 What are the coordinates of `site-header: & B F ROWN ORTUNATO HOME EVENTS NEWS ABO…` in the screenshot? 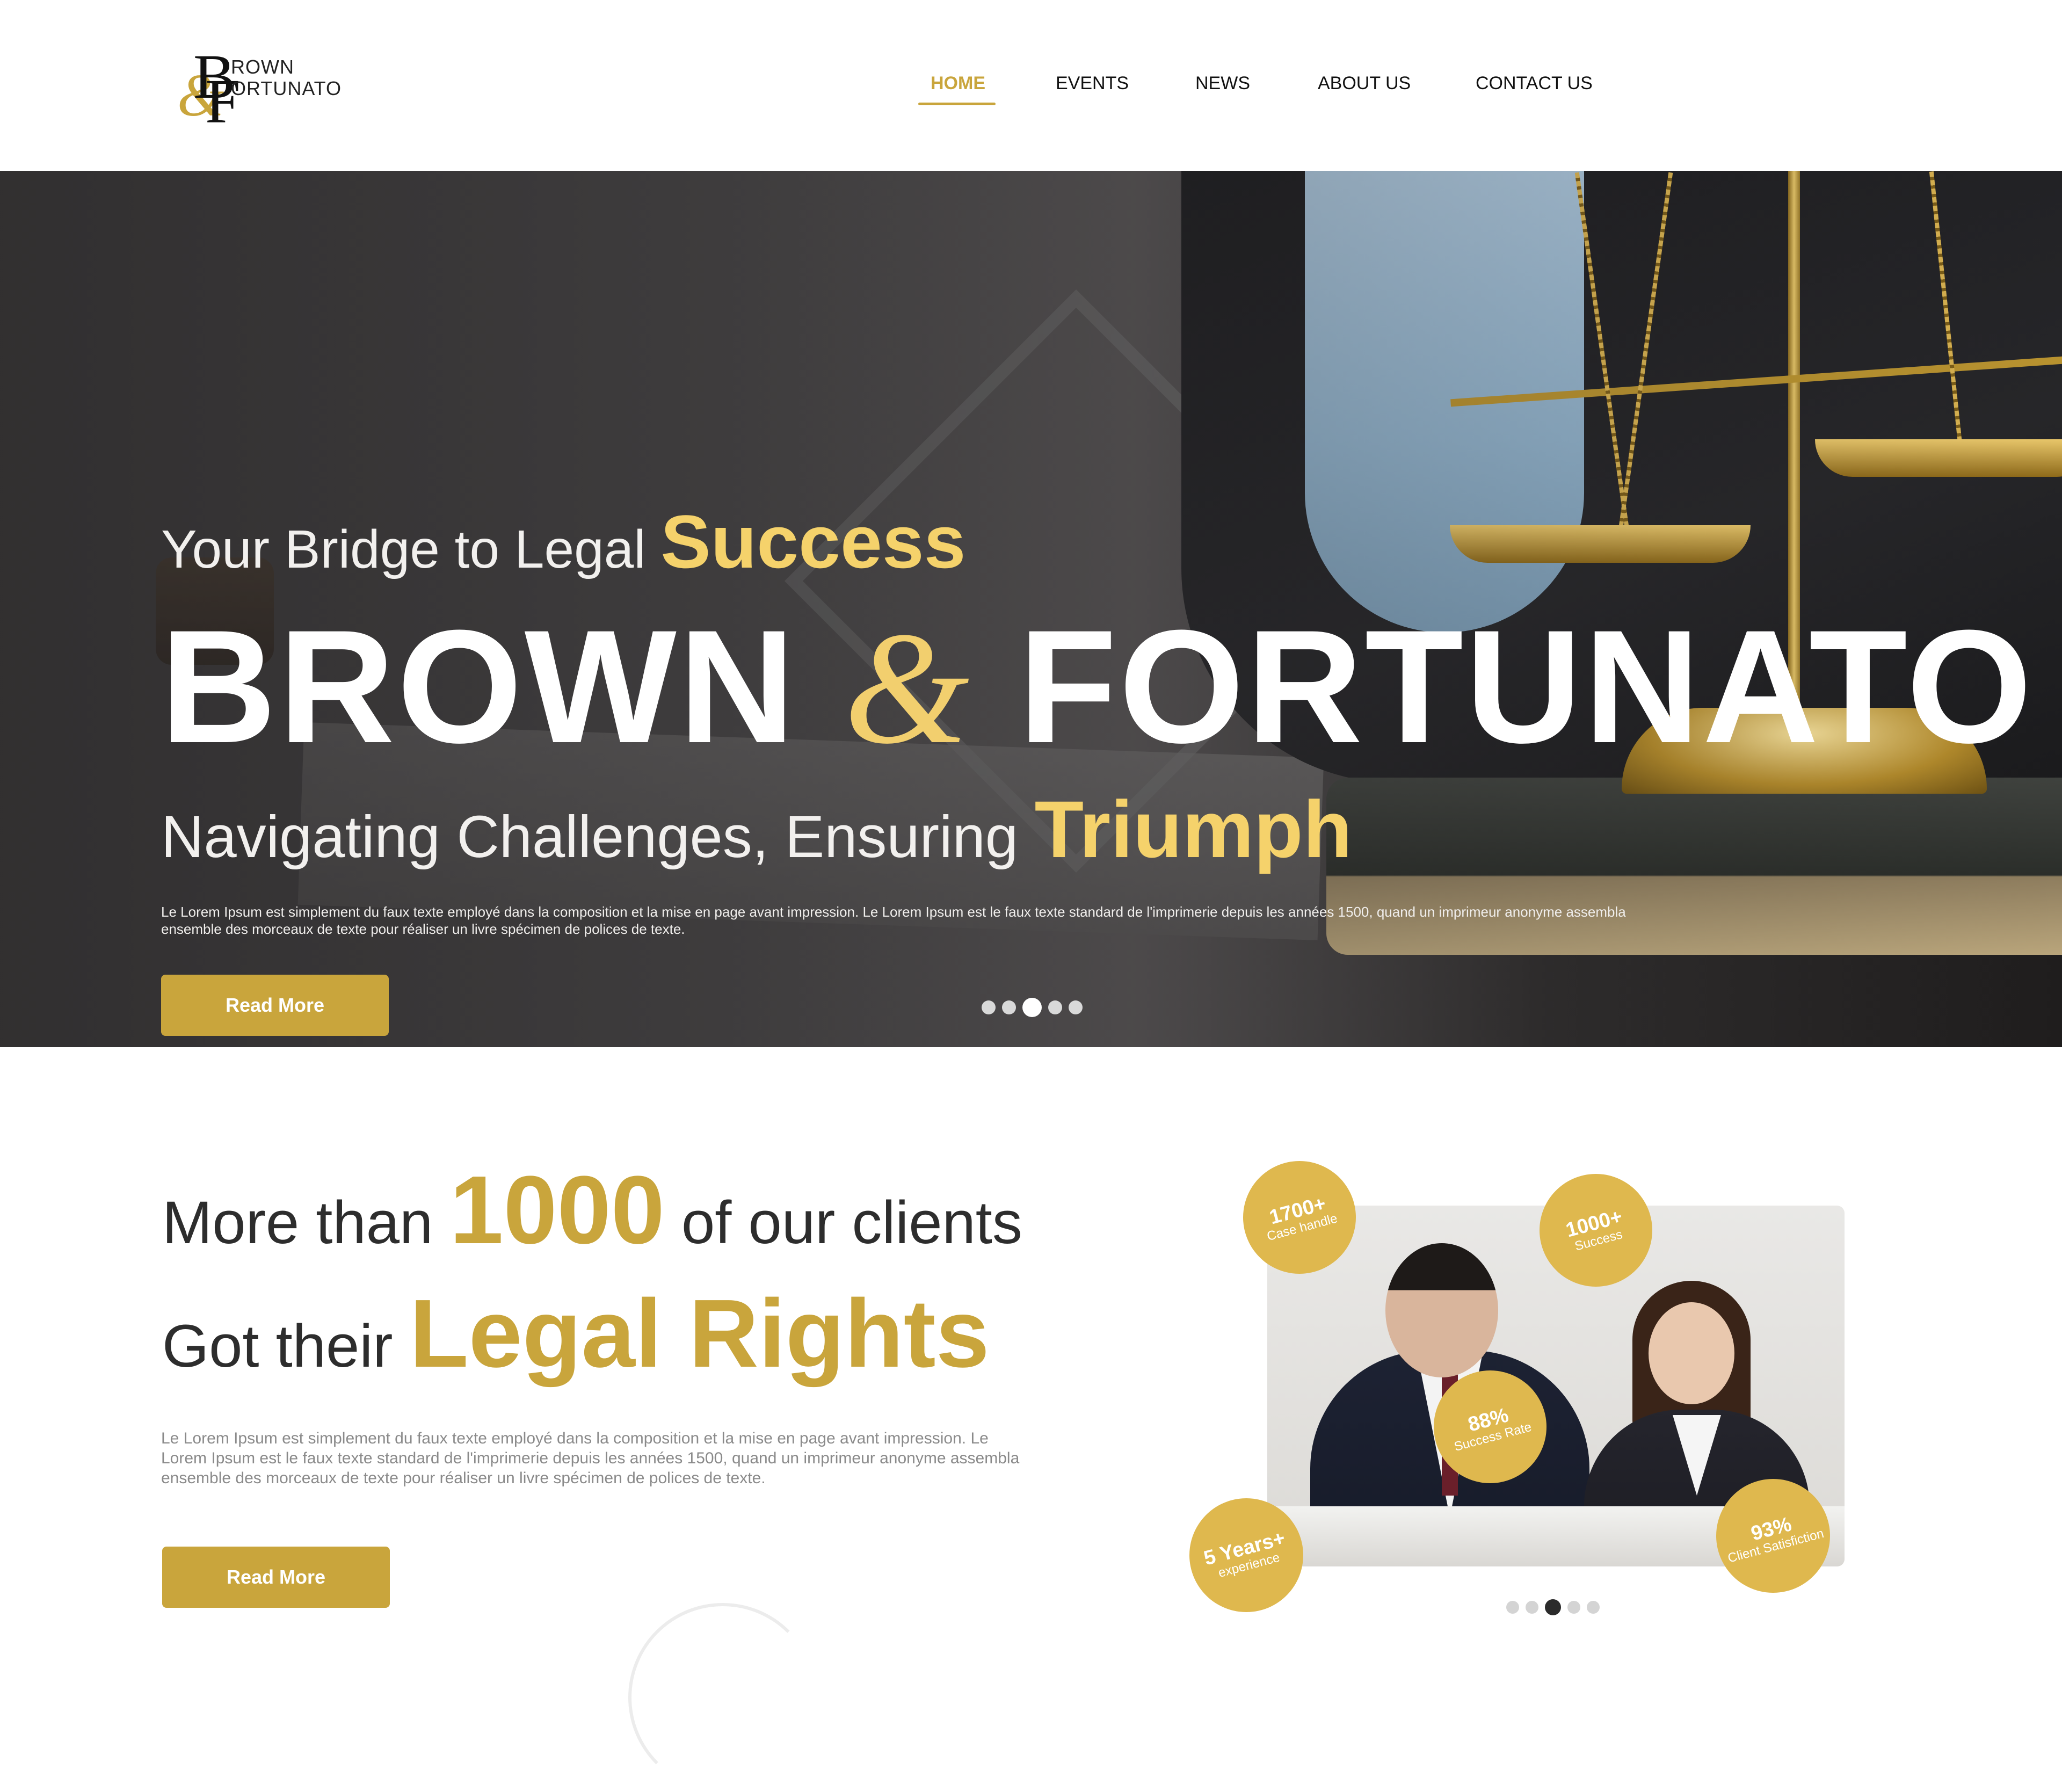 It's located at (1031, 85).